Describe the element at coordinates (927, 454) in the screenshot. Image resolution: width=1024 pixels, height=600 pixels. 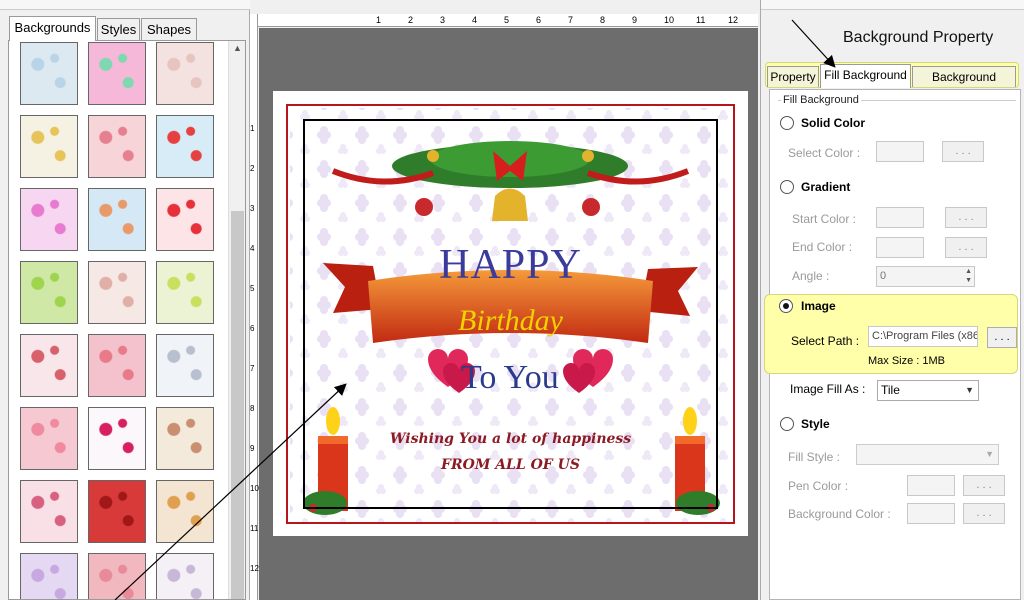
I see `fill-style-select: ▼` at that location.